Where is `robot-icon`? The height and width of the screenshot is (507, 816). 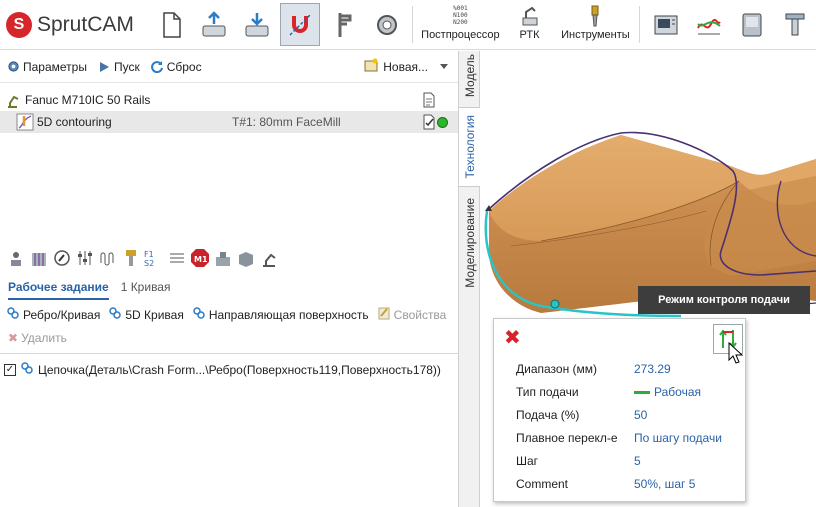
robot-icon is located at coordinates (13, 100).